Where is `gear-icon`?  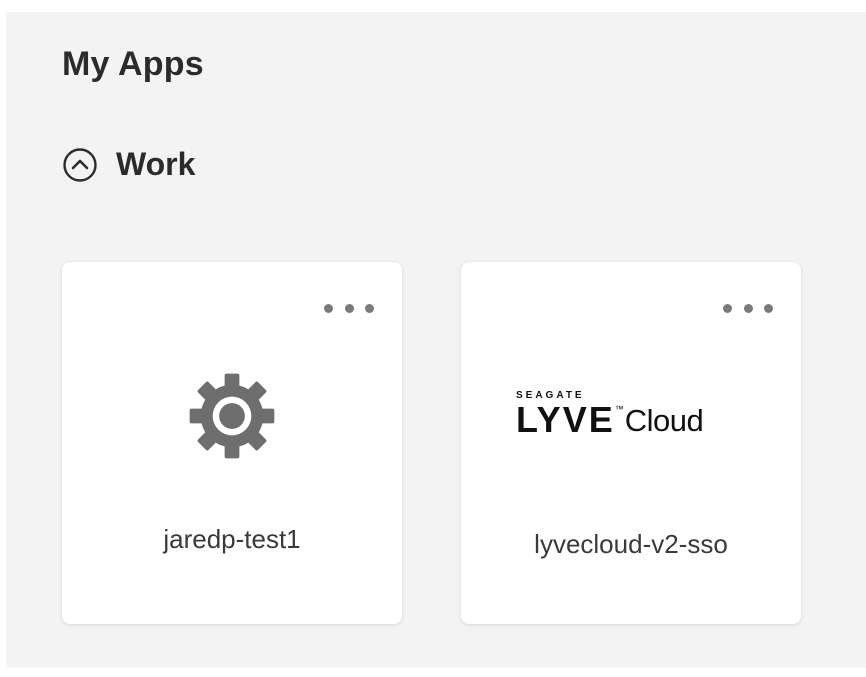 gear-icon is located at coordinates (232, 416).